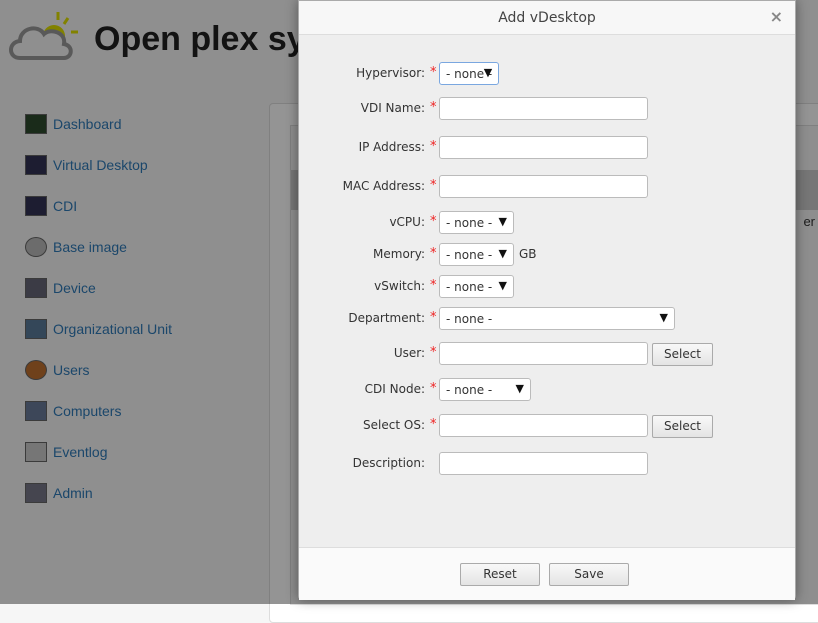  What do you see at coordinates (547, 18) in the screenshot?
I see `dialog-title: Add vDesktop` at bounding box center [547, 18].